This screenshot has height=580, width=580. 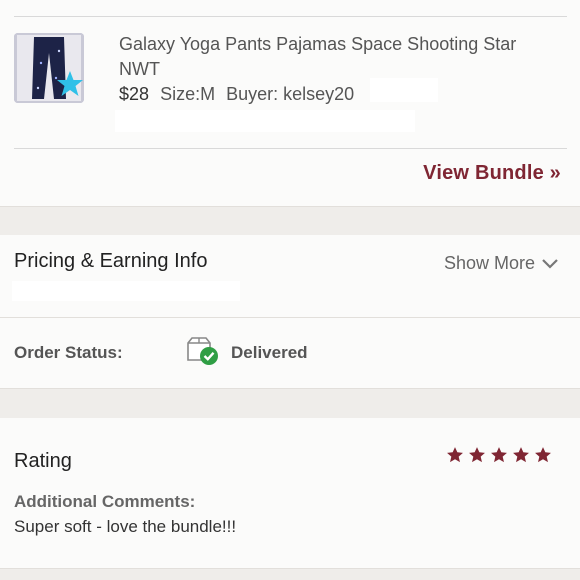 I want to click on rating-stars, so click(x=499, y=455).